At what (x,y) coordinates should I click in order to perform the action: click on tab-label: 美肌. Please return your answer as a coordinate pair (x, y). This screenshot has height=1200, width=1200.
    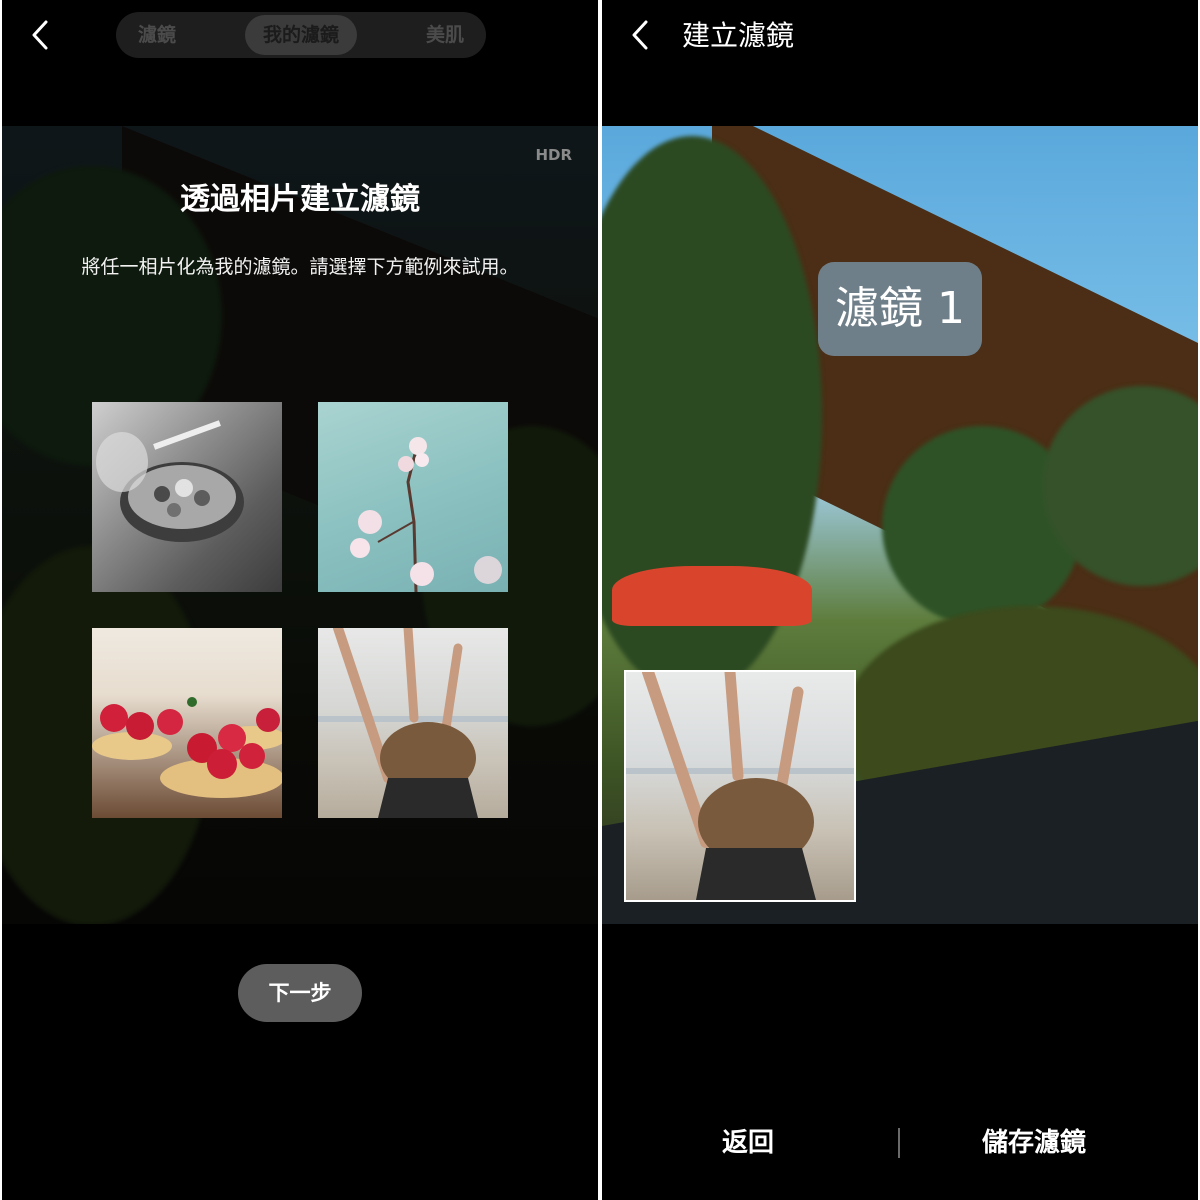
    Looking at the image, I should click on (444, 35).